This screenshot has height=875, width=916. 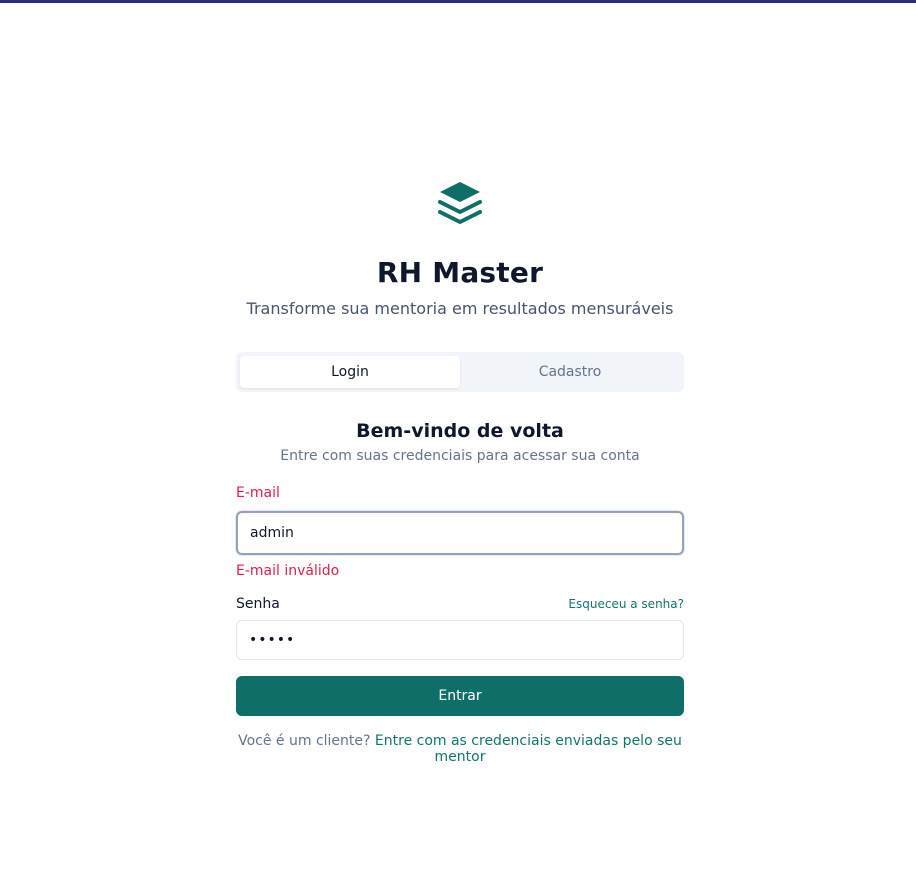 What do you see at coordinates (460, 203) in the screenshot?
I see `layers-icon` at bounding box center [460, 203].